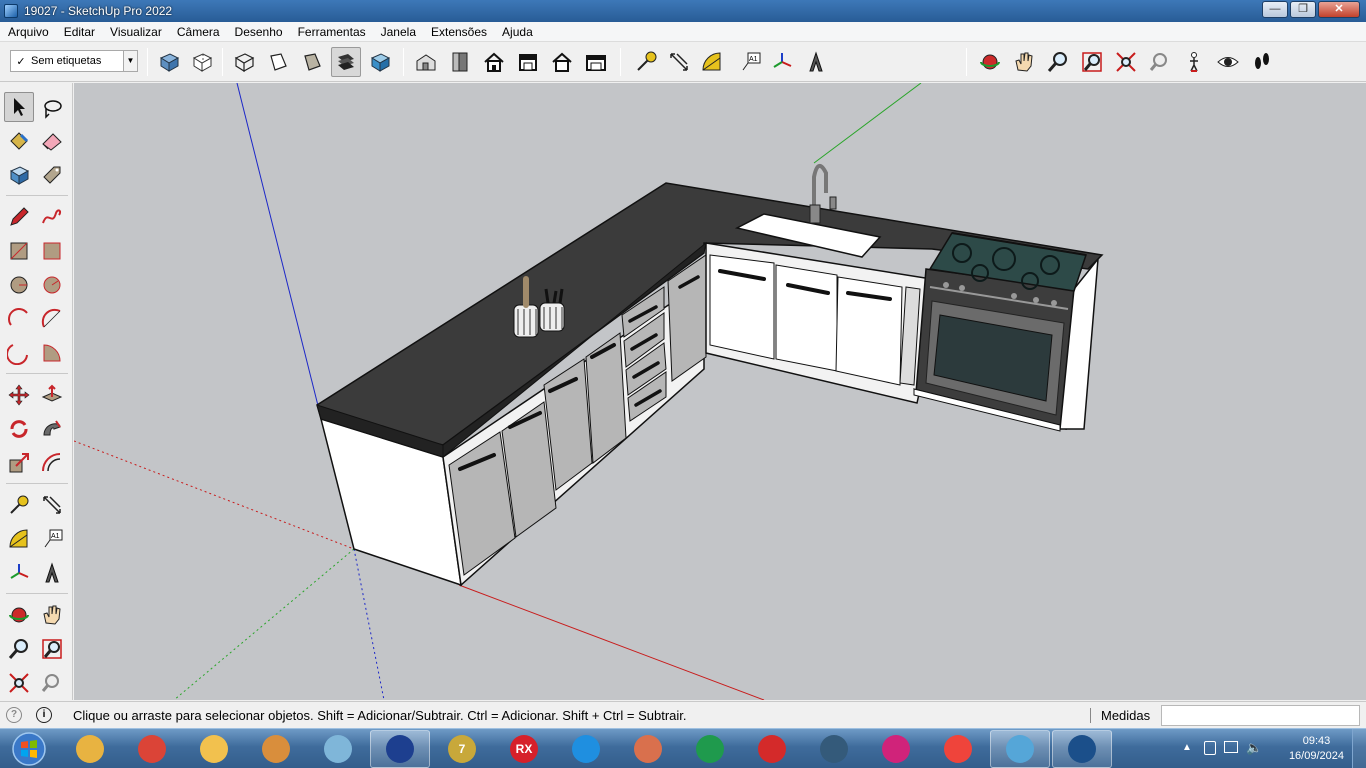 The width and height of the screenshot is (1366, 768). I want to click on back-view-icon, so click(562, 62).